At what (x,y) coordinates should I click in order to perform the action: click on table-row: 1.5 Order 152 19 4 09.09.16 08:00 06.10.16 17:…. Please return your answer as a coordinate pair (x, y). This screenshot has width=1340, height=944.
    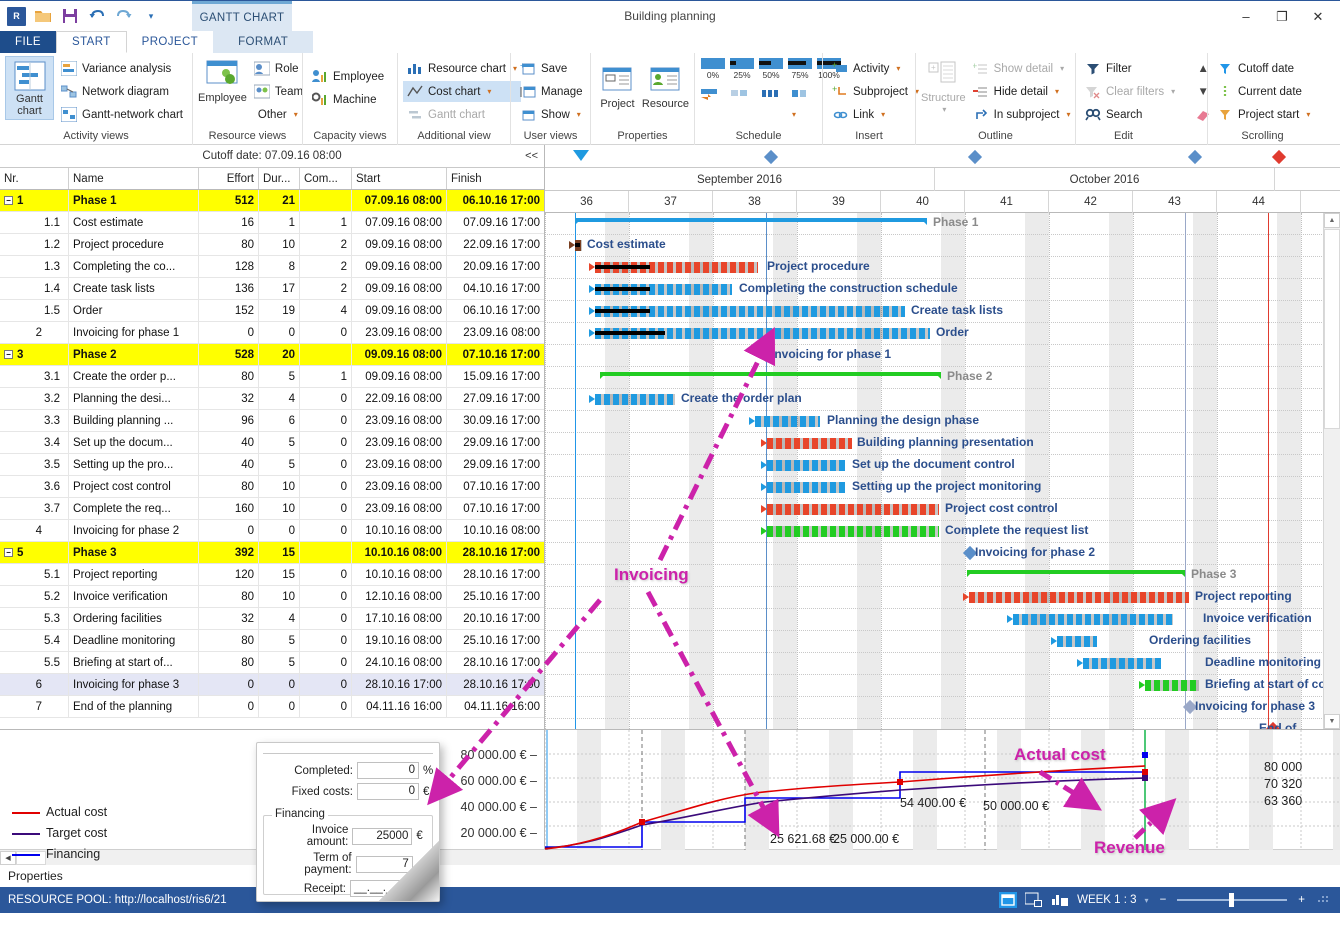
    Looking at the image, I should click on (272, 311).